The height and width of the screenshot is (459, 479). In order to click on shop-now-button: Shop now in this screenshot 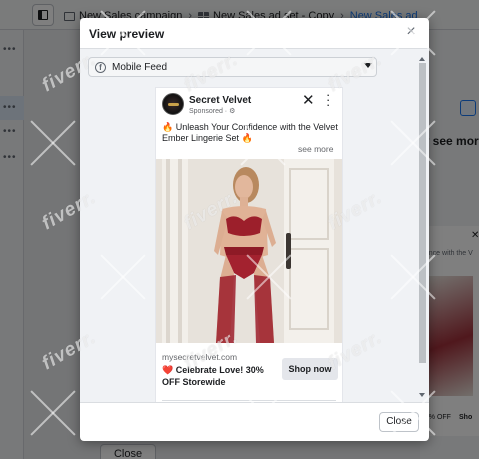, I will do `click(310, 369)`.